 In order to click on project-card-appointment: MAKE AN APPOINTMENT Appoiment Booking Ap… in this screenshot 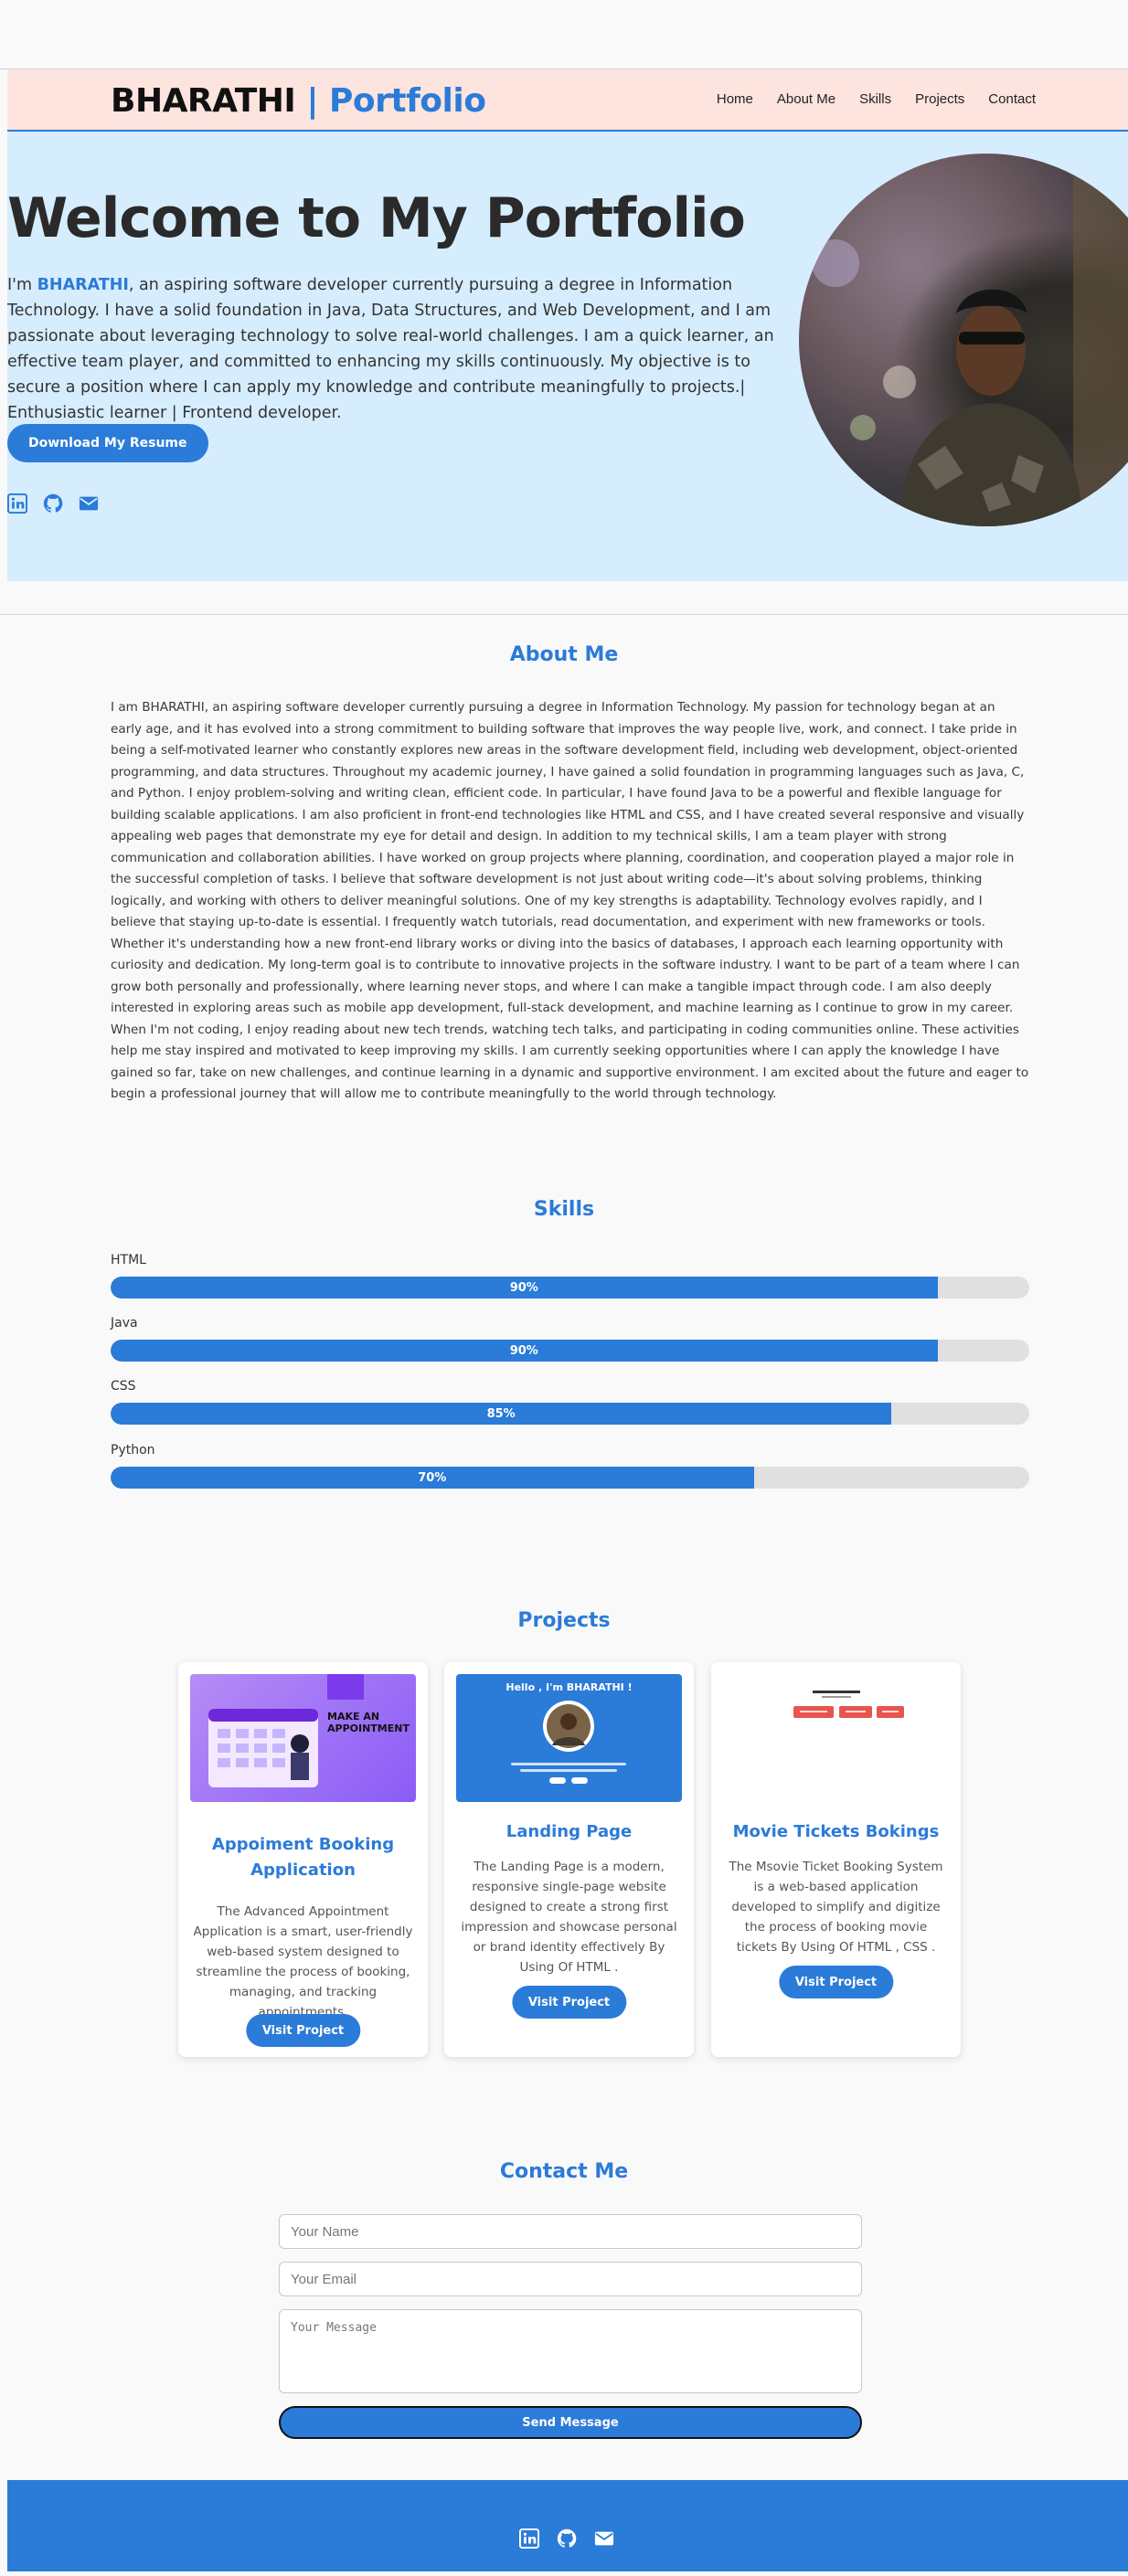, I will do `click(303, 1859)`.